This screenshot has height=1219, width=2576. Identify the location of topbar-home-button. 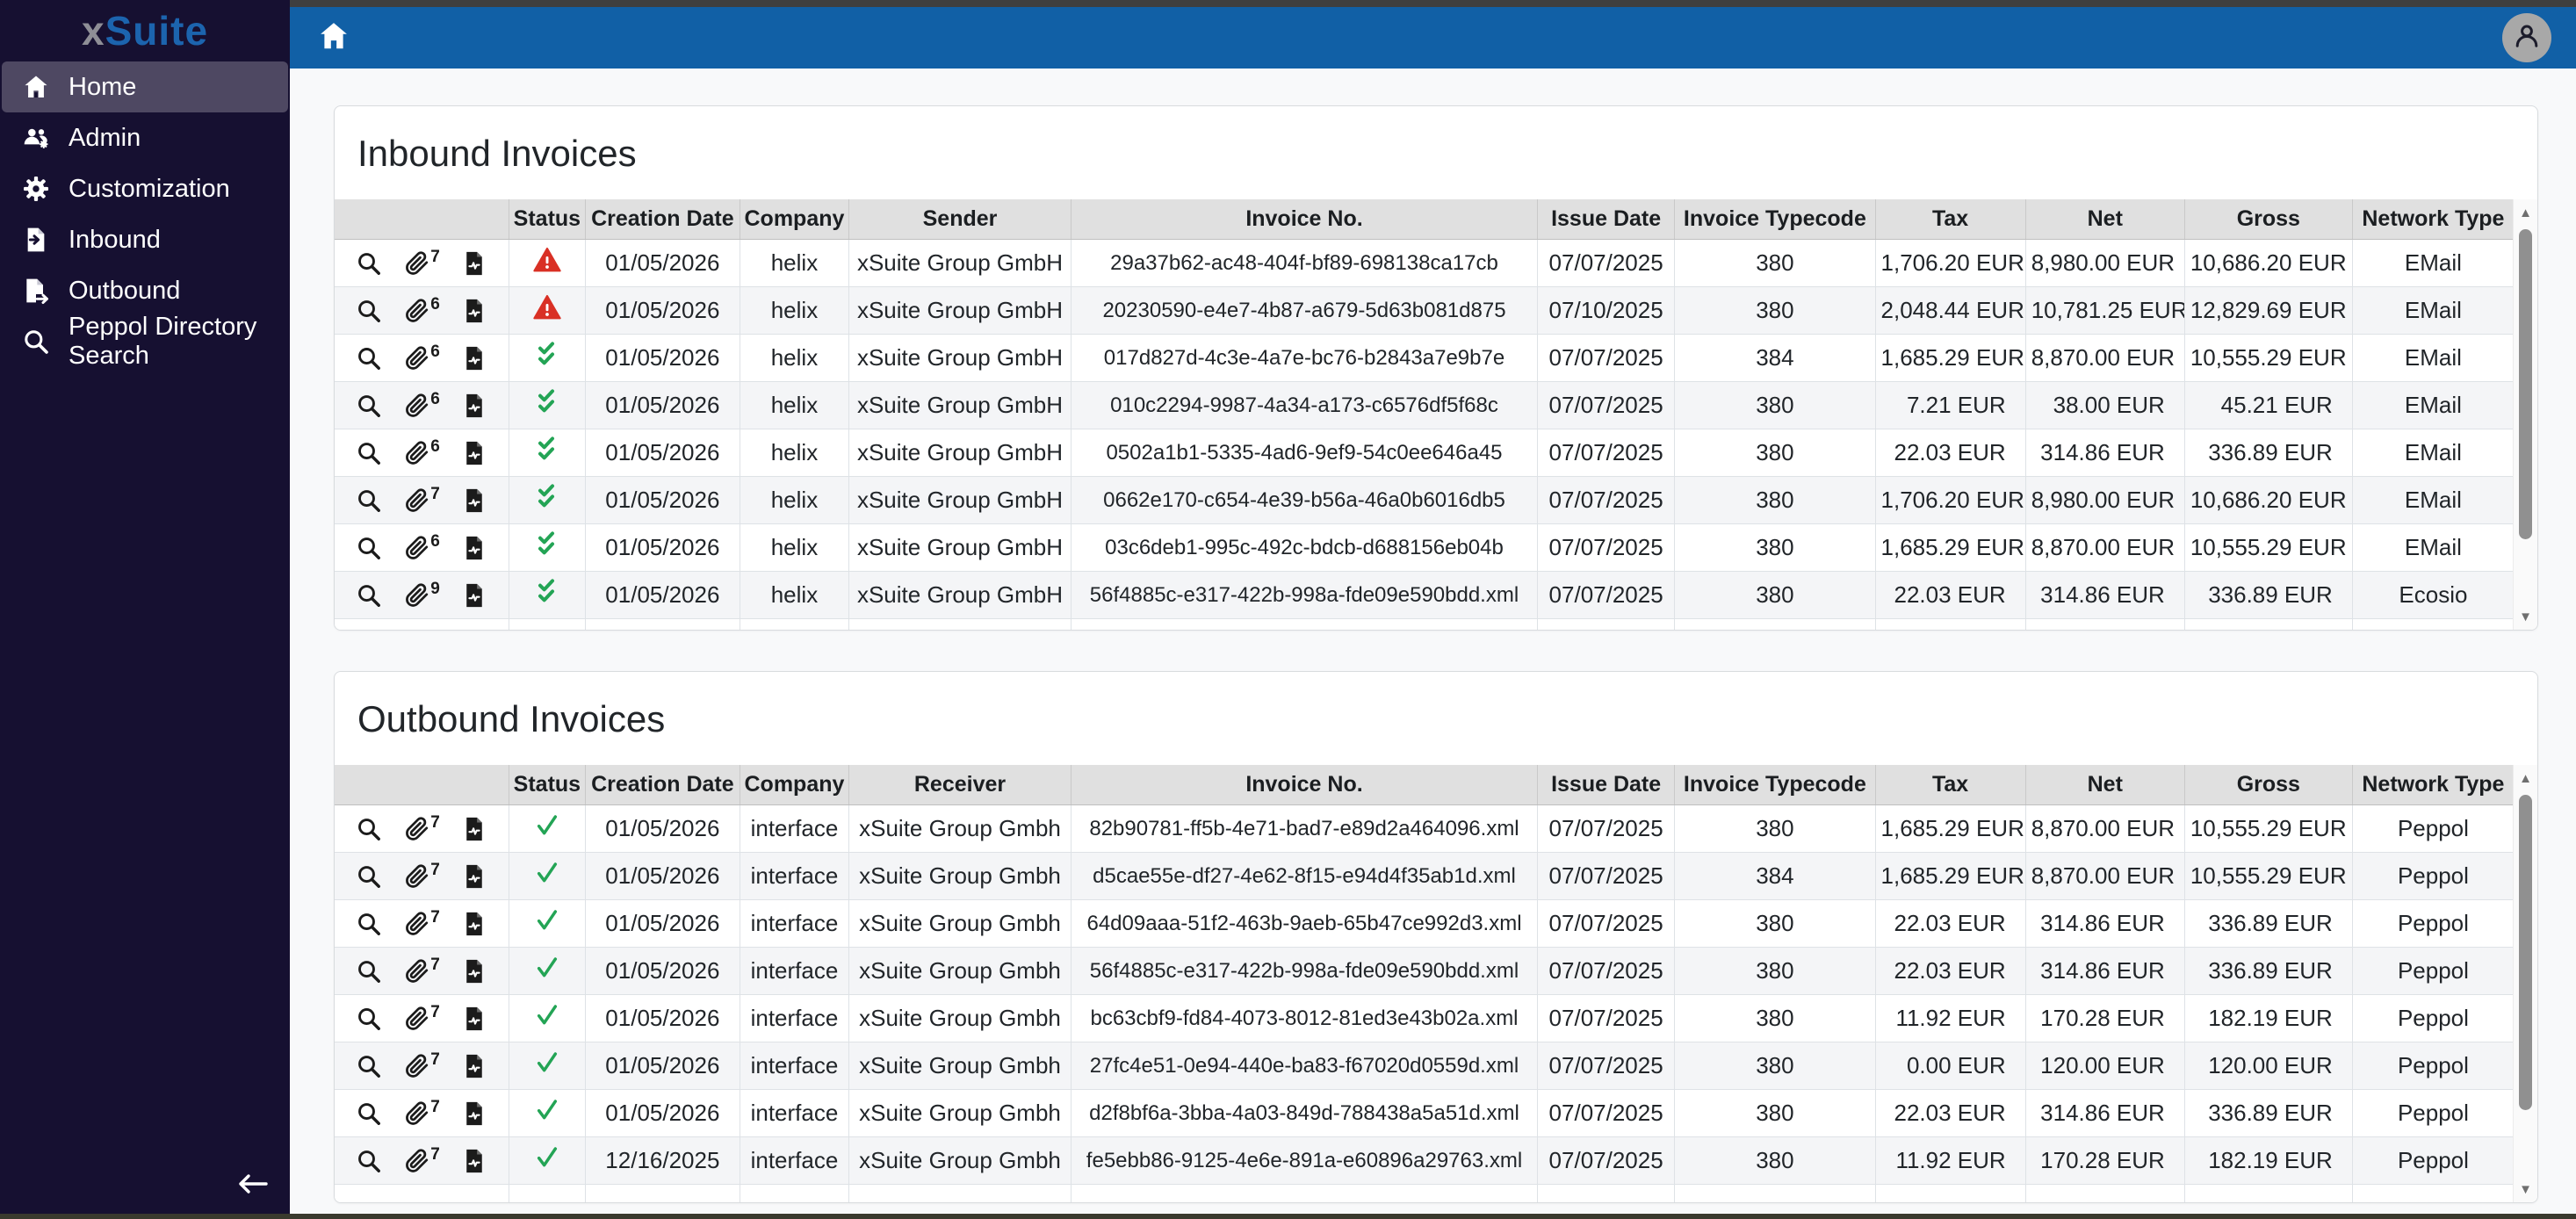
(333, 37).